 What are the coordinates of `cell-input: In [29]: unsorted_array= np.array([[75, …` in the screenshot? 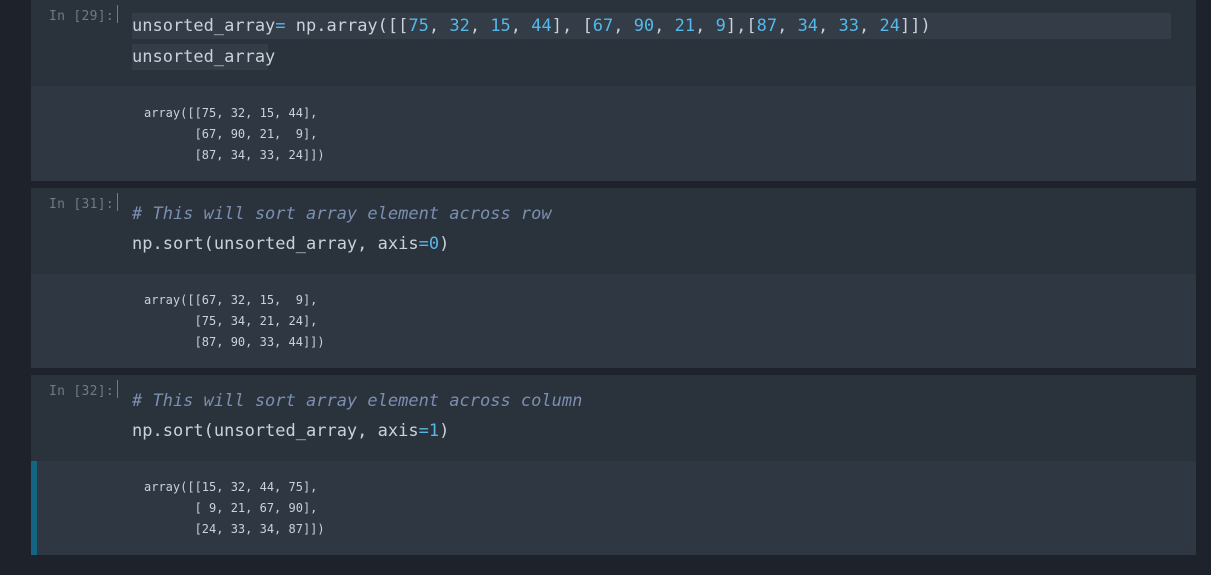 It's located at (613, 43).